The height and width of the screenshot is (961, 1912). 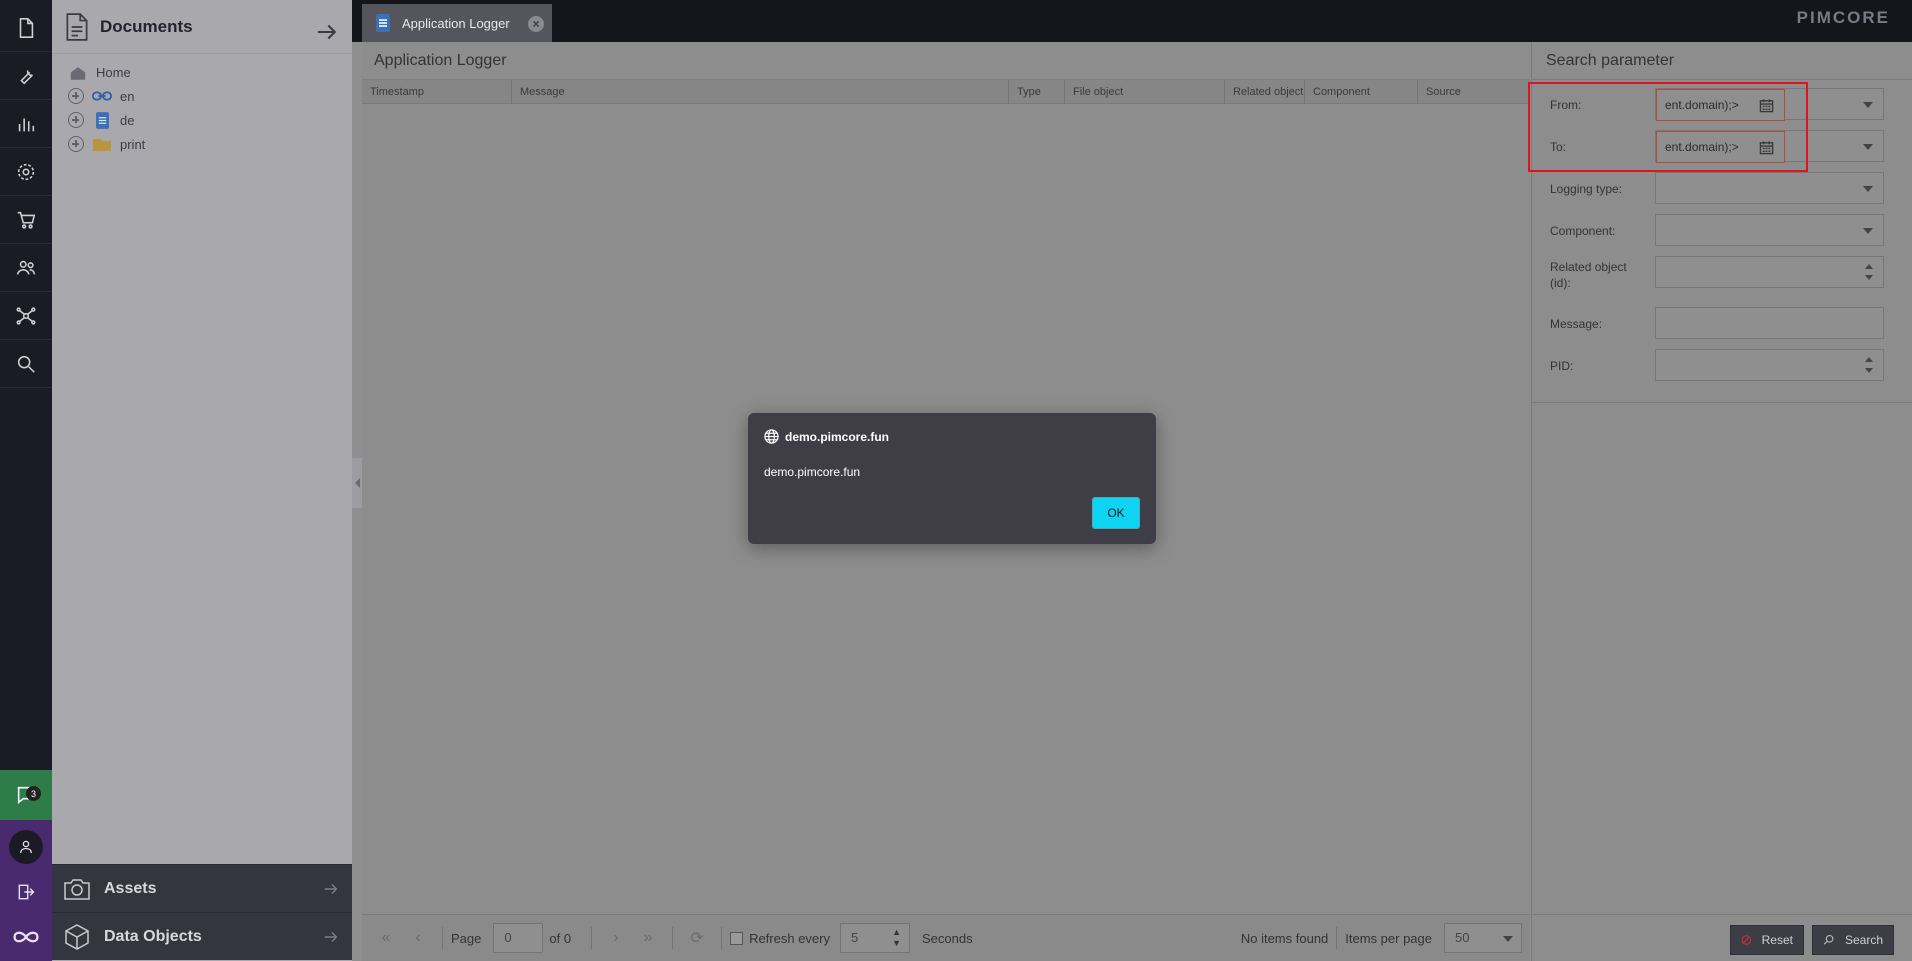 What do you see at coordinates (616, 938) in the screenshot?
I see `next-page-icon: ›` at bounding box center [616, 938].